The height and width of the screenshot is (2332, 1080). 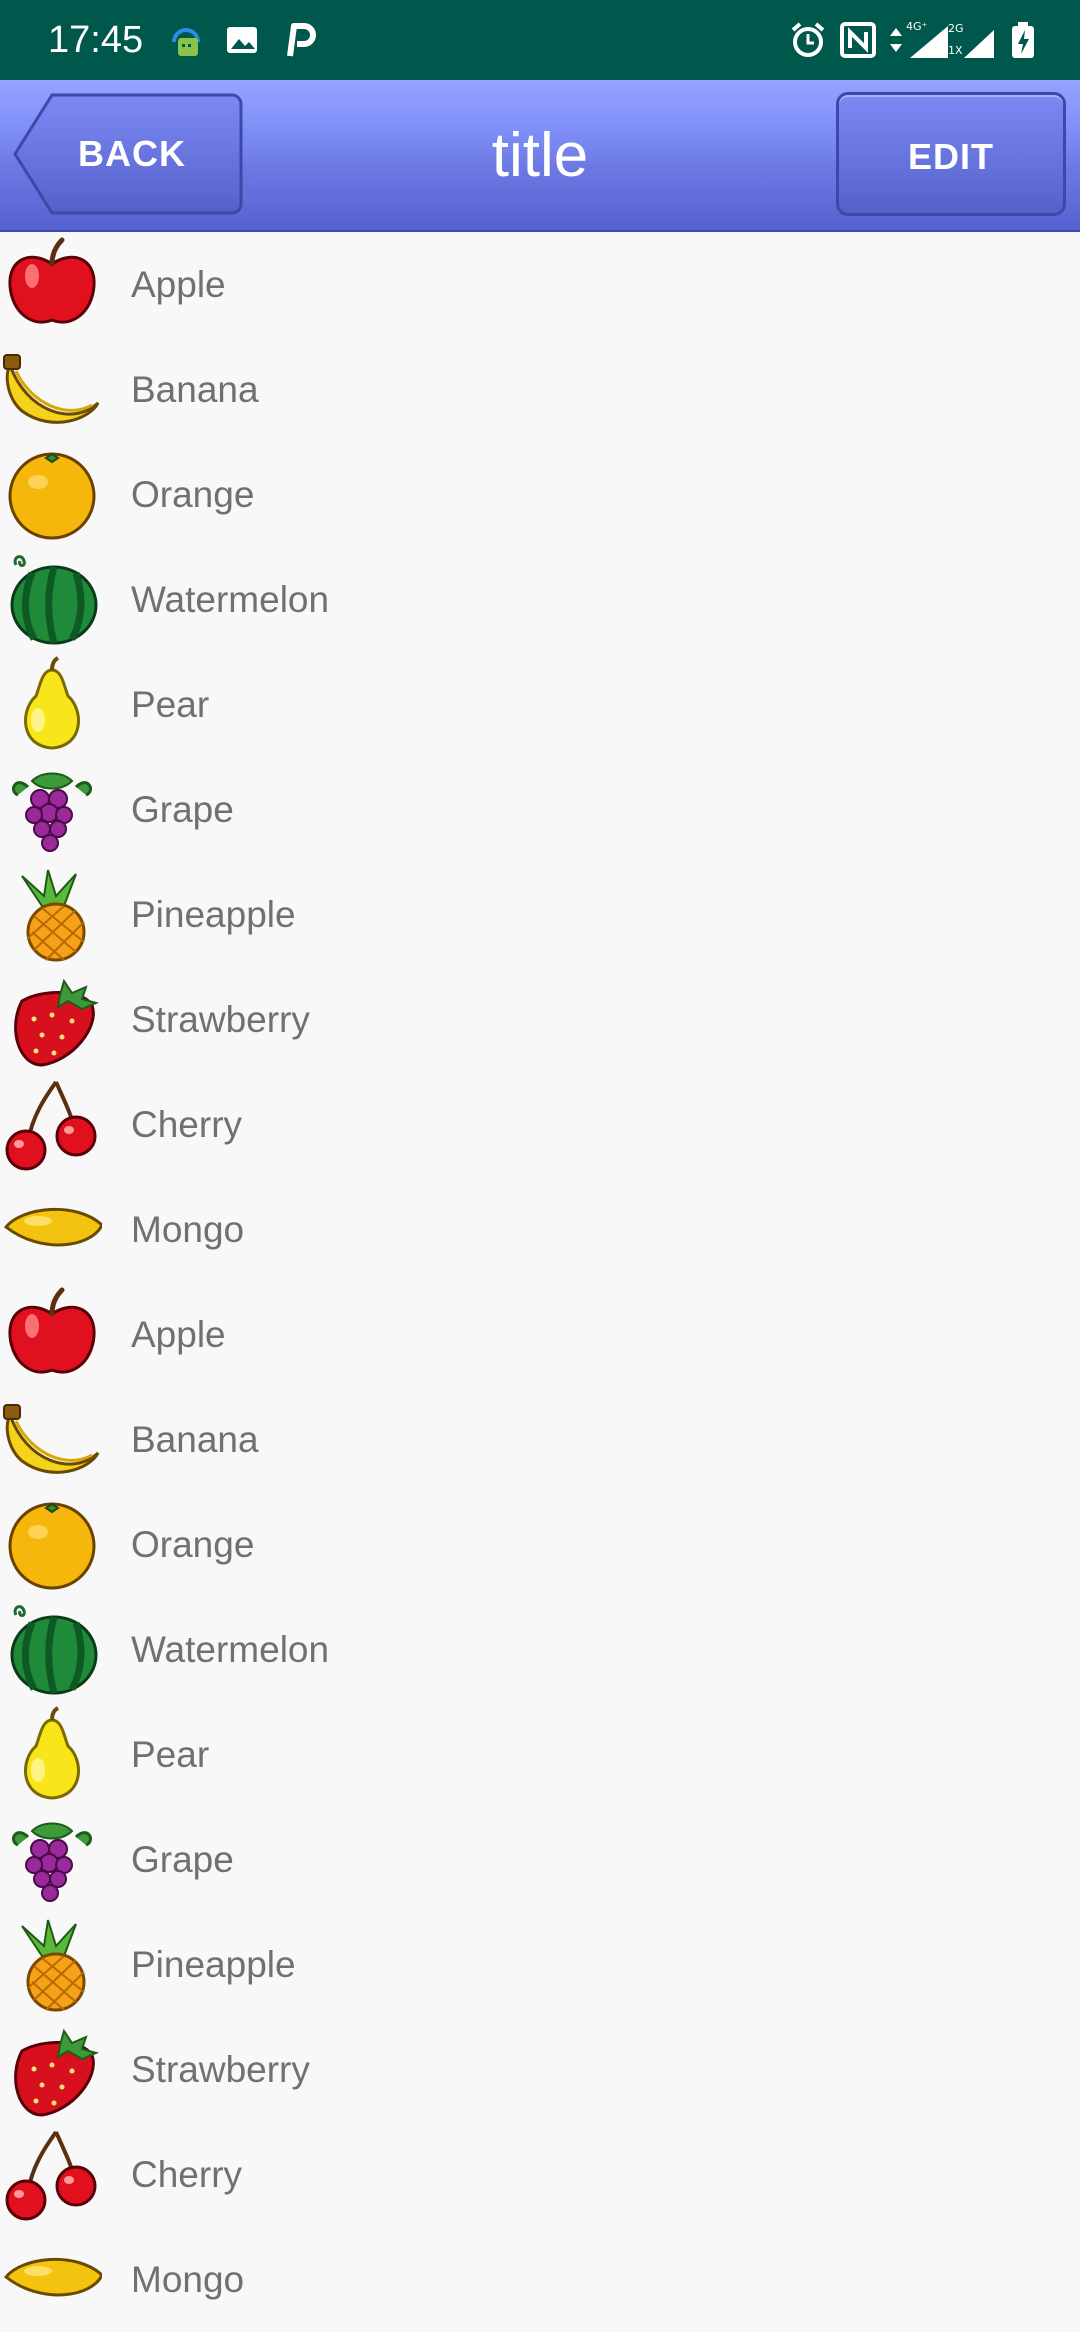 What do you see at coordinates (242, 40) in the screenshot?
I see `image-notification-icon` at bounding box center [242, 40].